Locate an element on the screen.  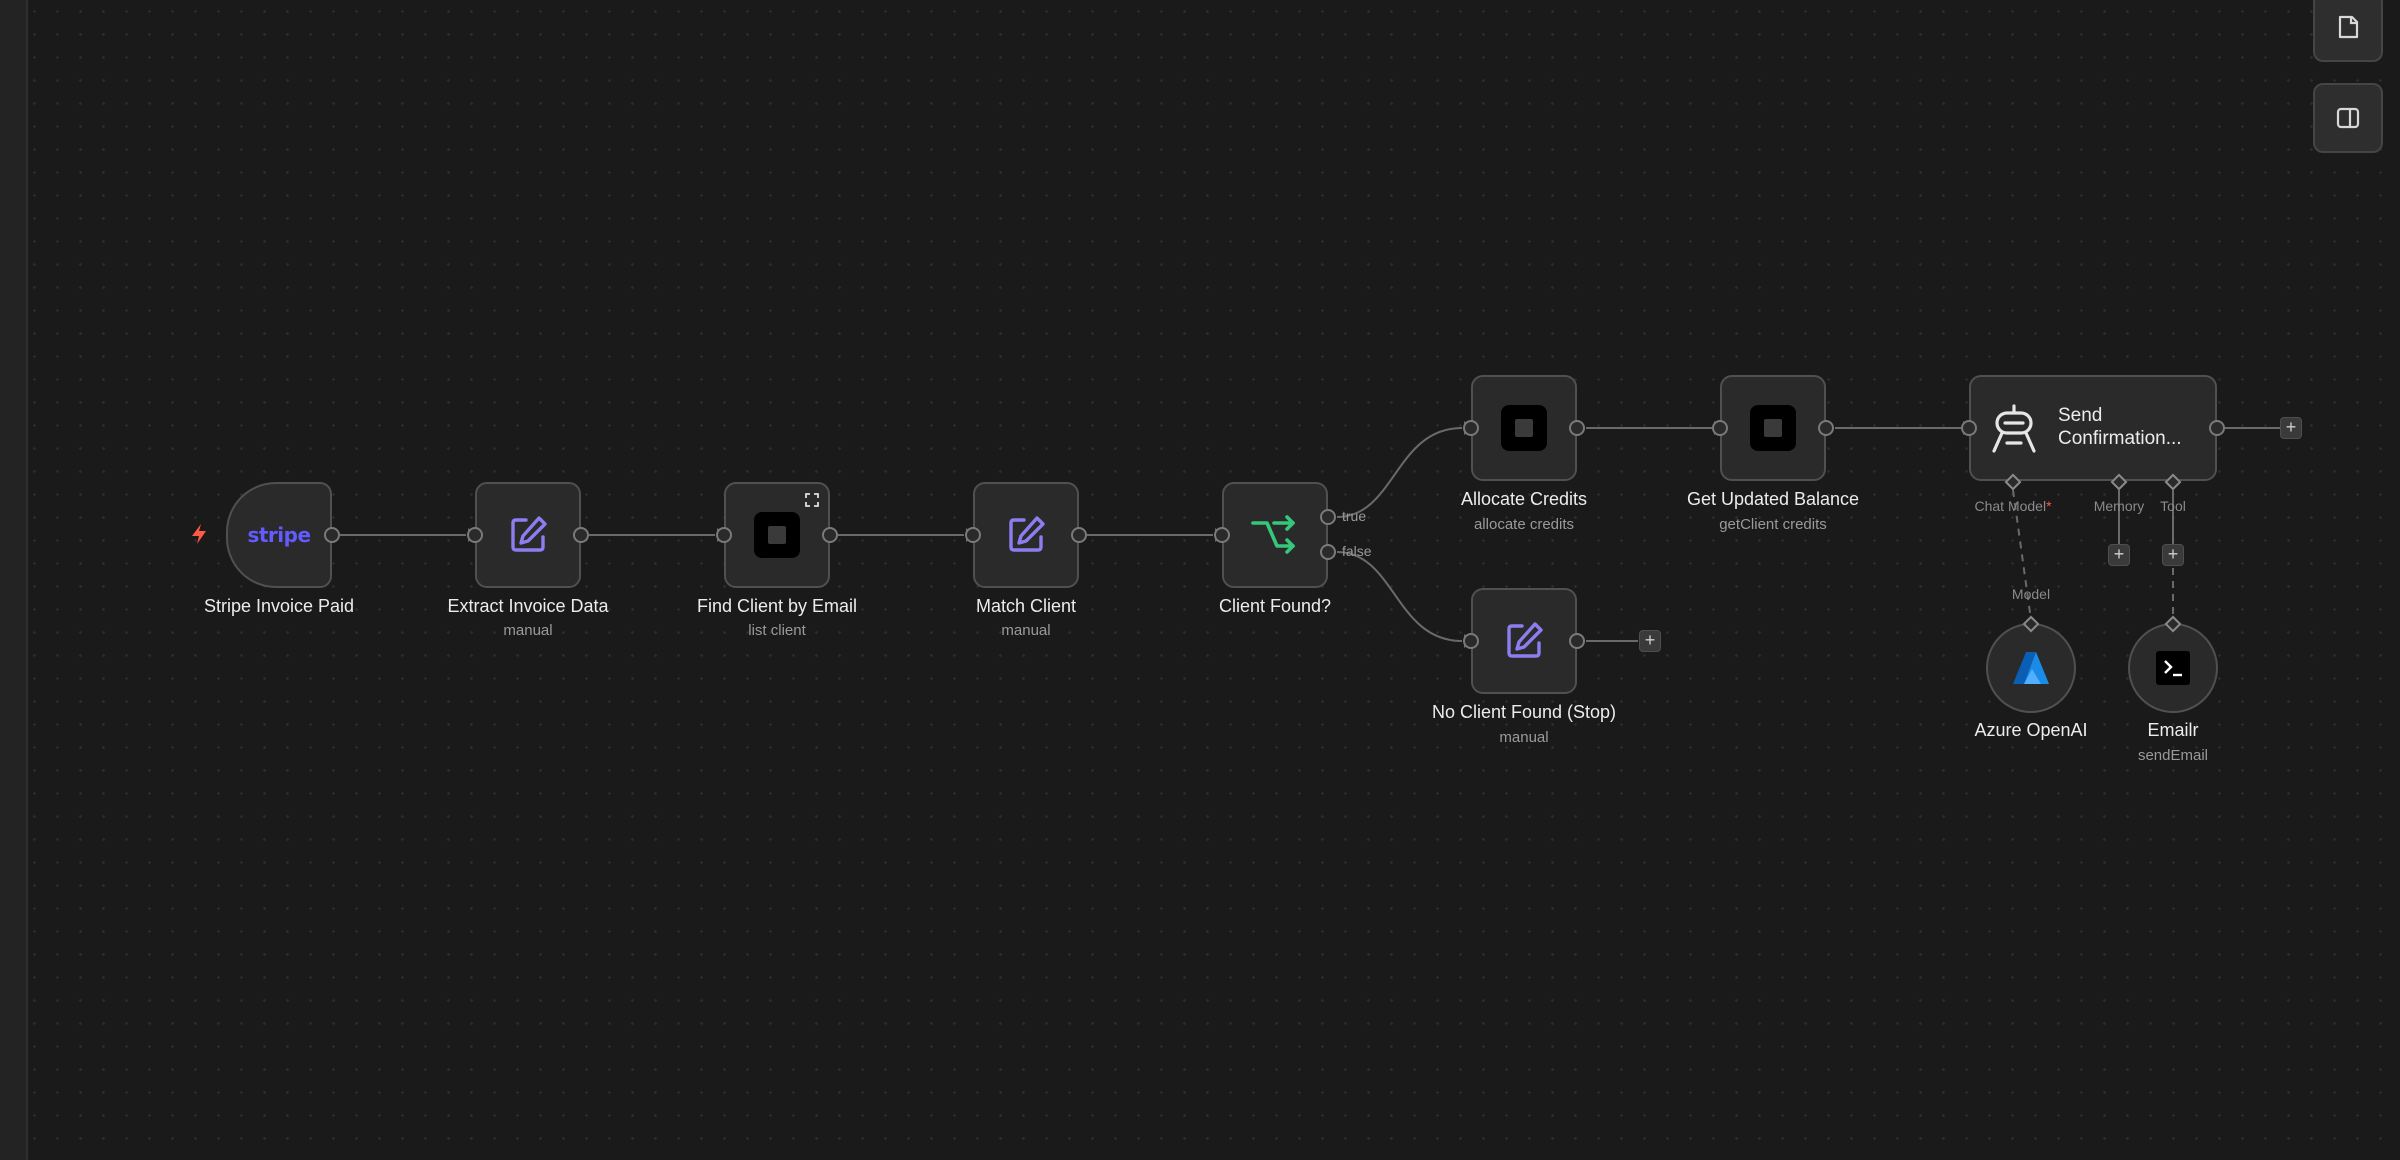
agent-output-port is located at coordinates (2217, 428).